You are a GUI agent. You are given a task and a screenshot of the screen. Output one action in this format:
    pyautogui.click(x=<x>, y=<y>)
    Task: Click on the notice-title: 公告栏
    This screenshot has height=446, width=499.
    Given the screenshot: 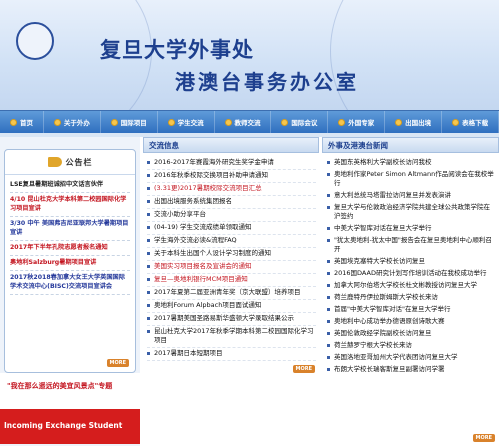 What is the action you would take?
    pyautogui.click(x=79, y=162)
    